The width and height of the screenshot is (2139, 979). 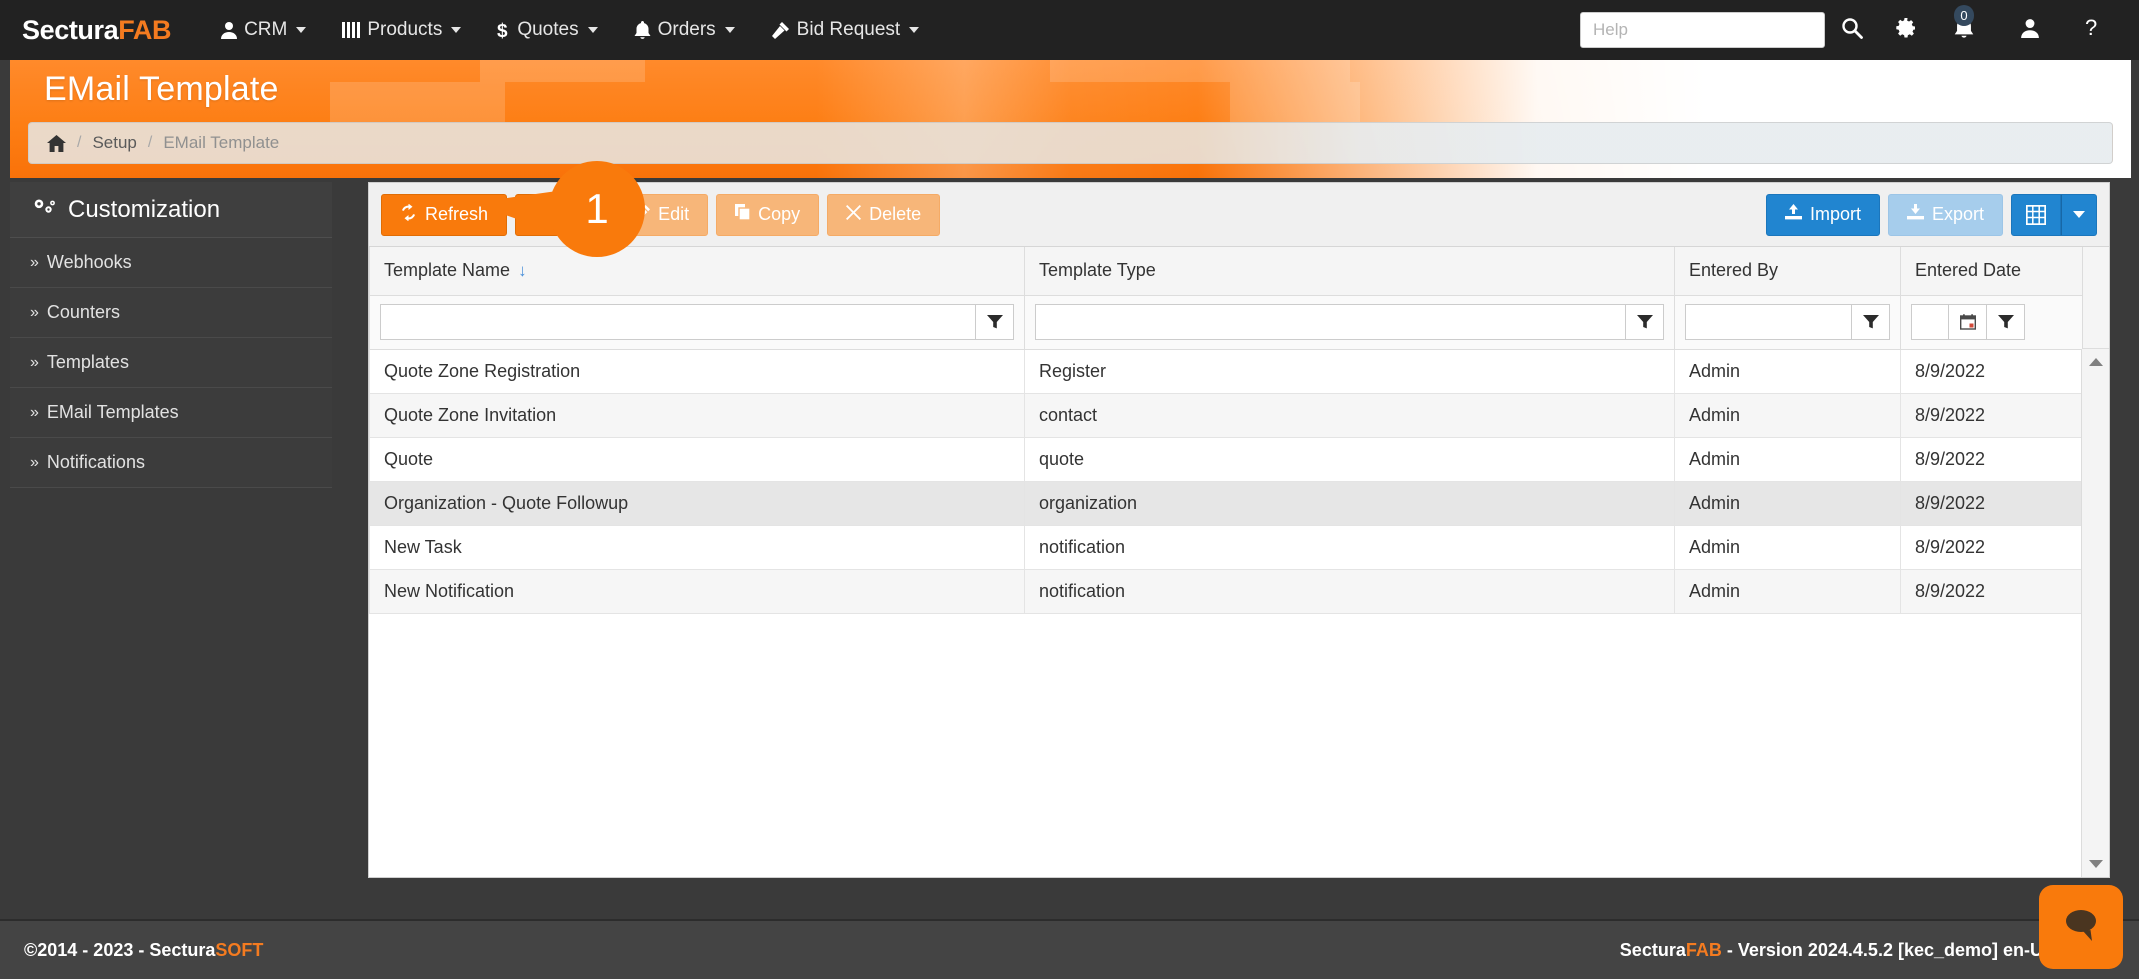 I want to click on add-button: Add, so click(x=562, y=214).